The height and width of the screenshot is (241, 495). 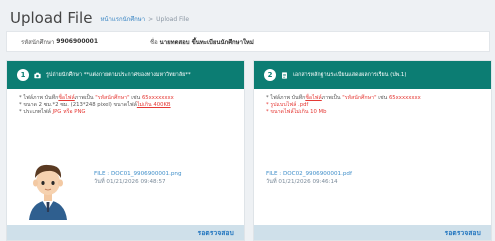 I want to click on document-icon, so click(x=284, y=75).